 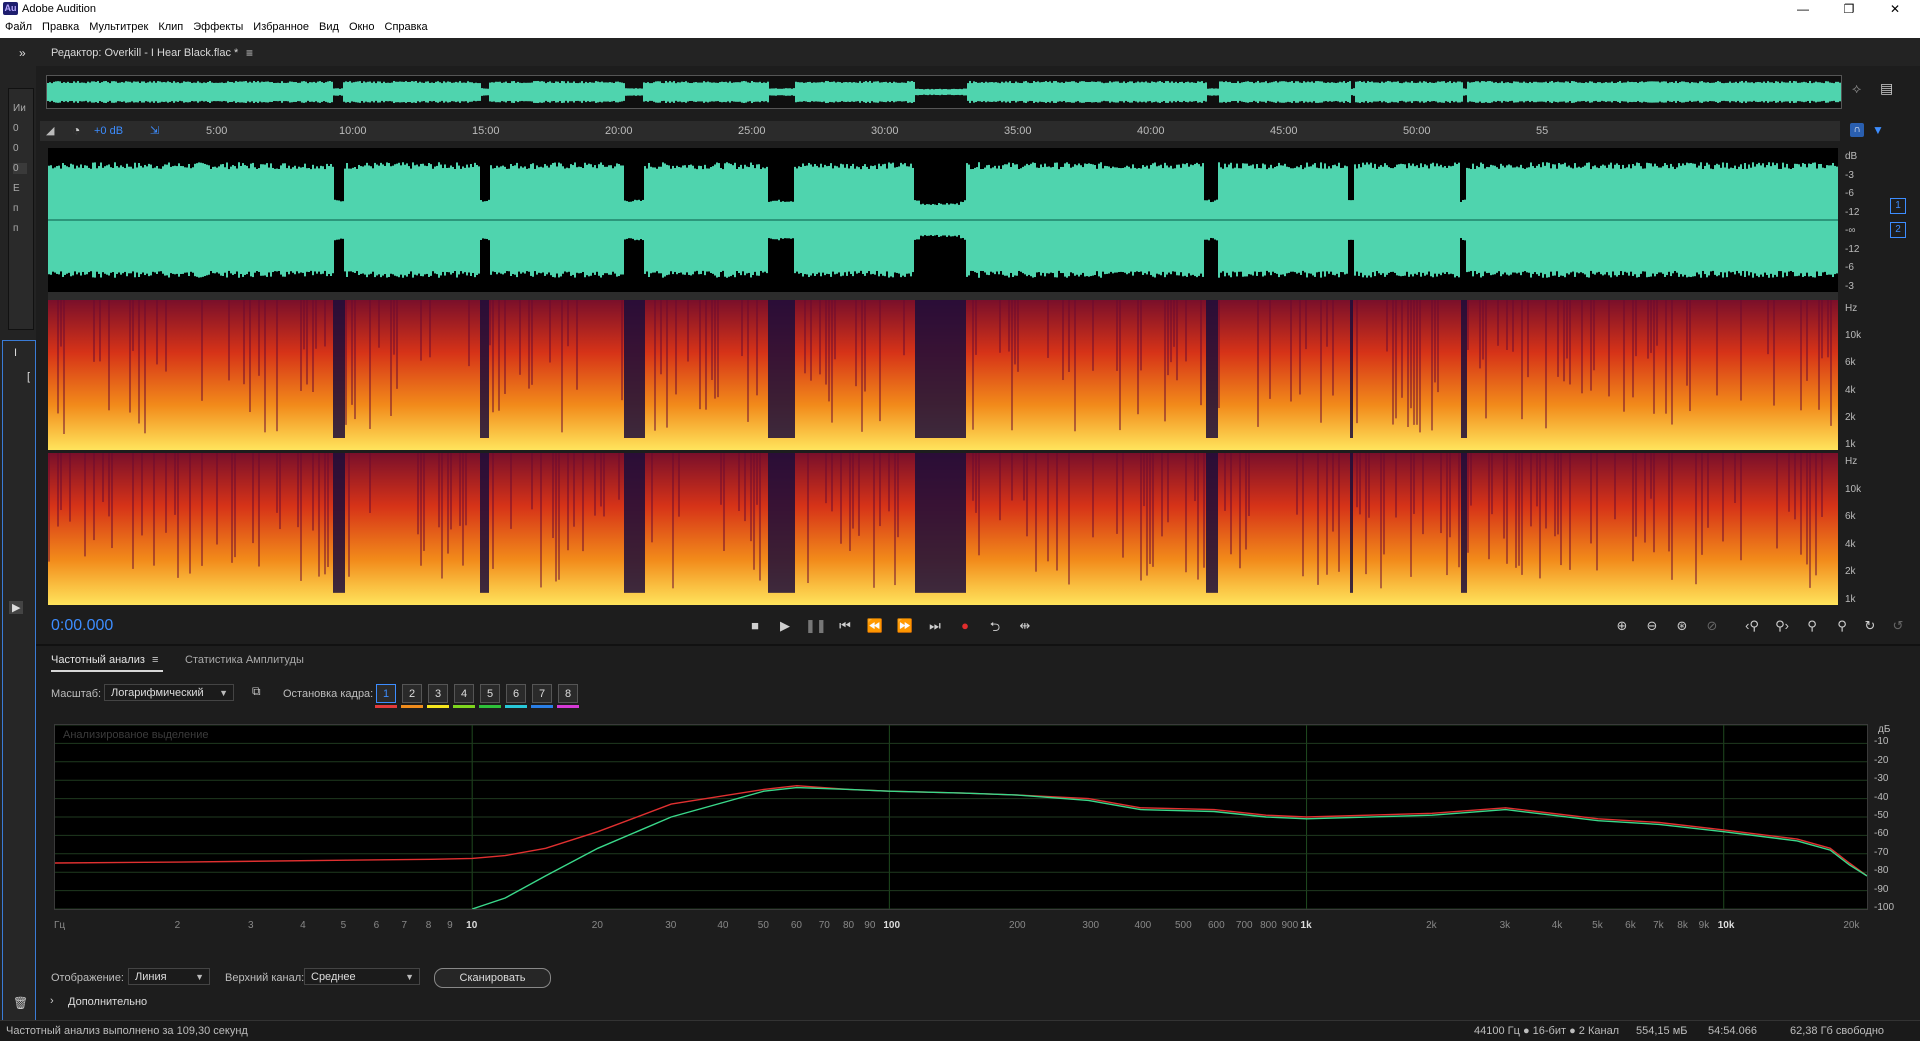 What do you see at coordinates (943, 375) in the screenshot?
I see `spectral-view-left` at bounding box center [943, 375].